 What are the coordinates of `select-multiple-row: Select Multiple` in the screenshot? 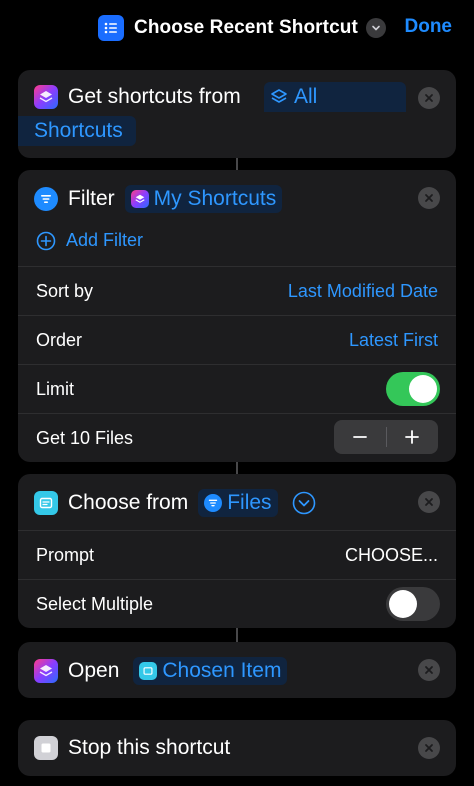 It's located at (237, 603).